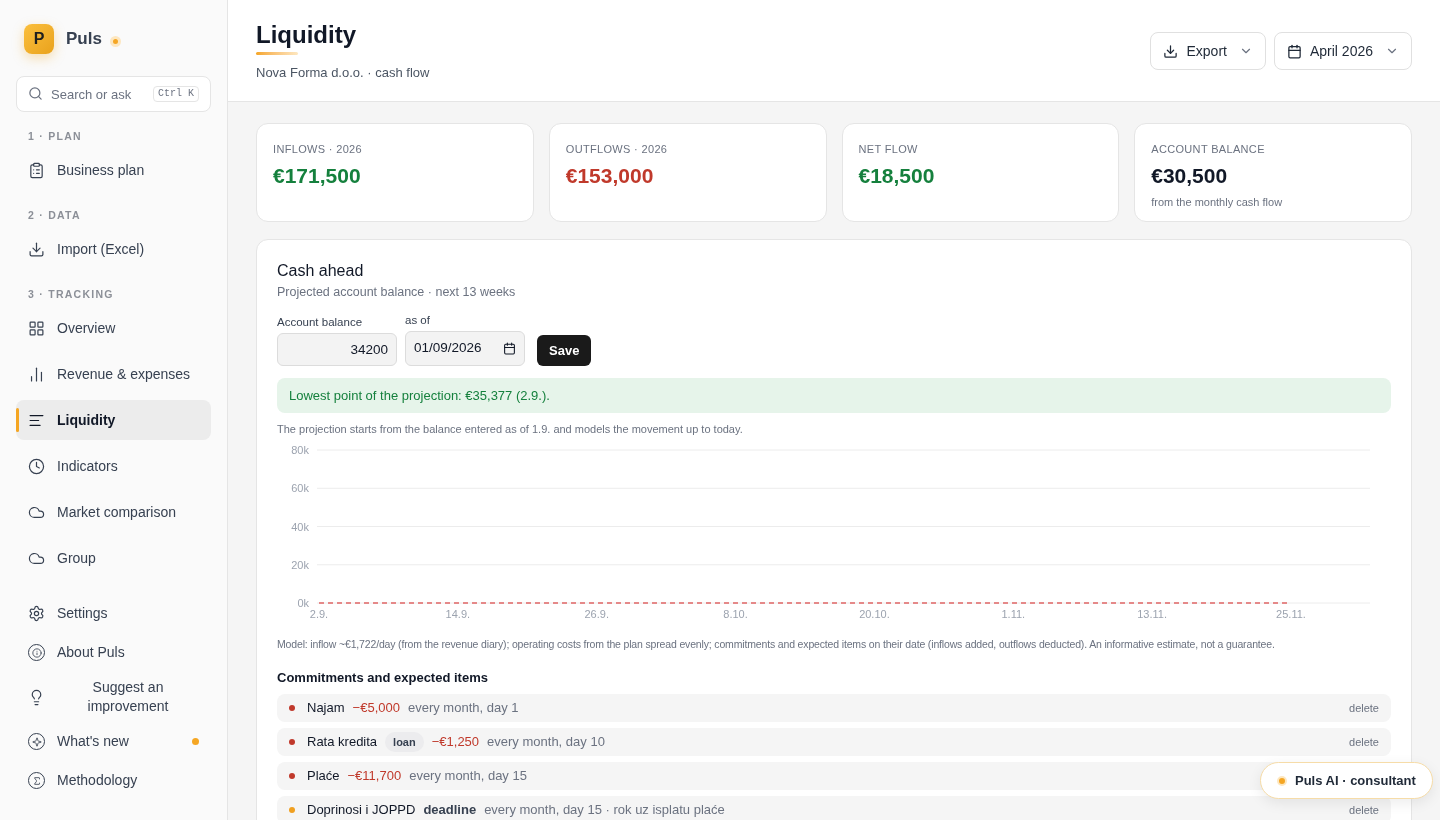 The height and width of the screenshot is (820, 1440). I want to click on y-tick-label: 0k, so click(303, 603).